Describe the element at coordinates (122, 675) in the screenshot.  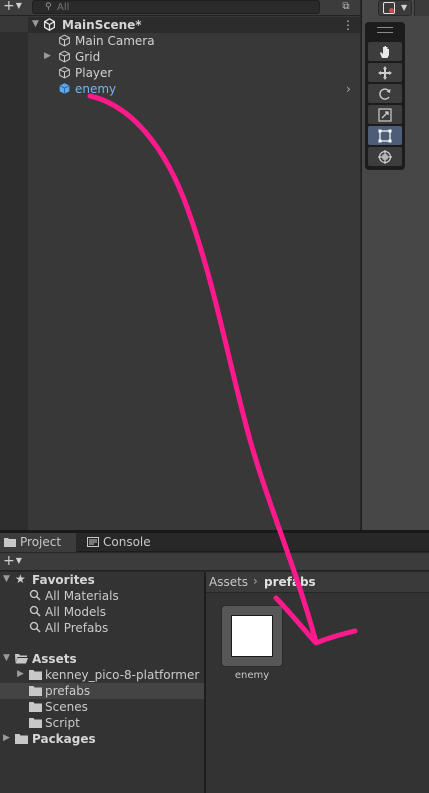
I see `tree-item-label: kenney_pico-8-platformer` at that location.